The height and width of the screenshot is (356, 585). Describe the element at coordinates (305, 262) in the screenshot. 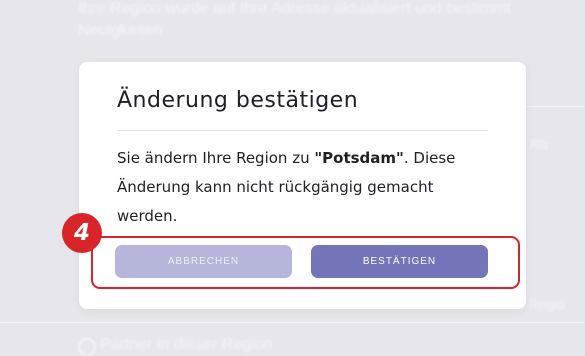

I see `step-highlight-box` at that location.